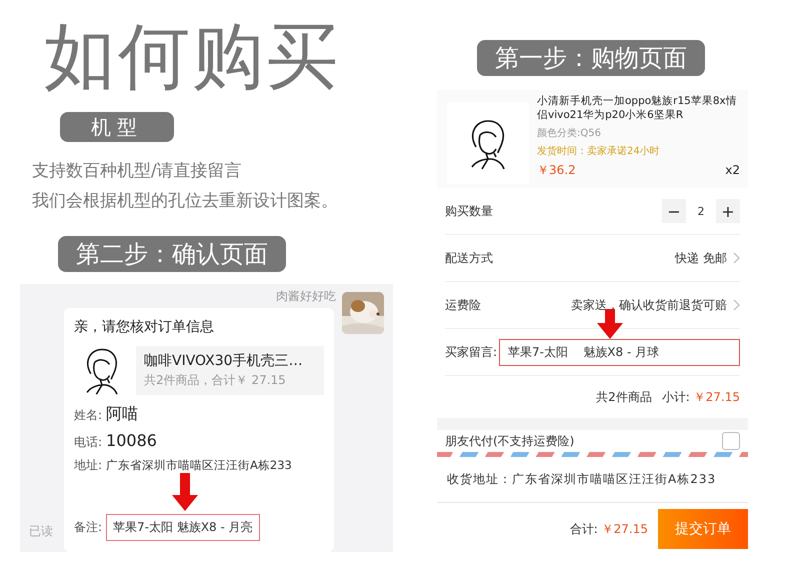 This screenshot has height=572, width=800. Describe the element at coordinates (471, 352) in the screenshot. I see `row-label: 买家留言:` at that location.